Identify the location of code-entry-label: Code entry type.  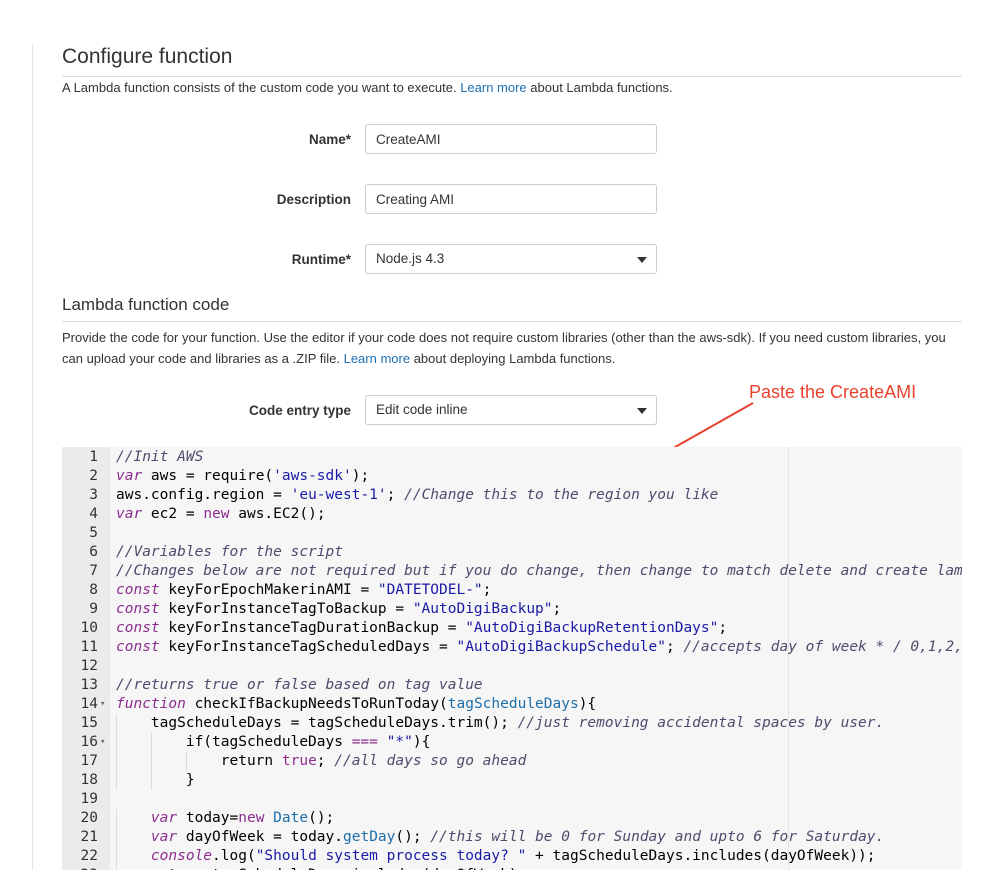
(299, 410).